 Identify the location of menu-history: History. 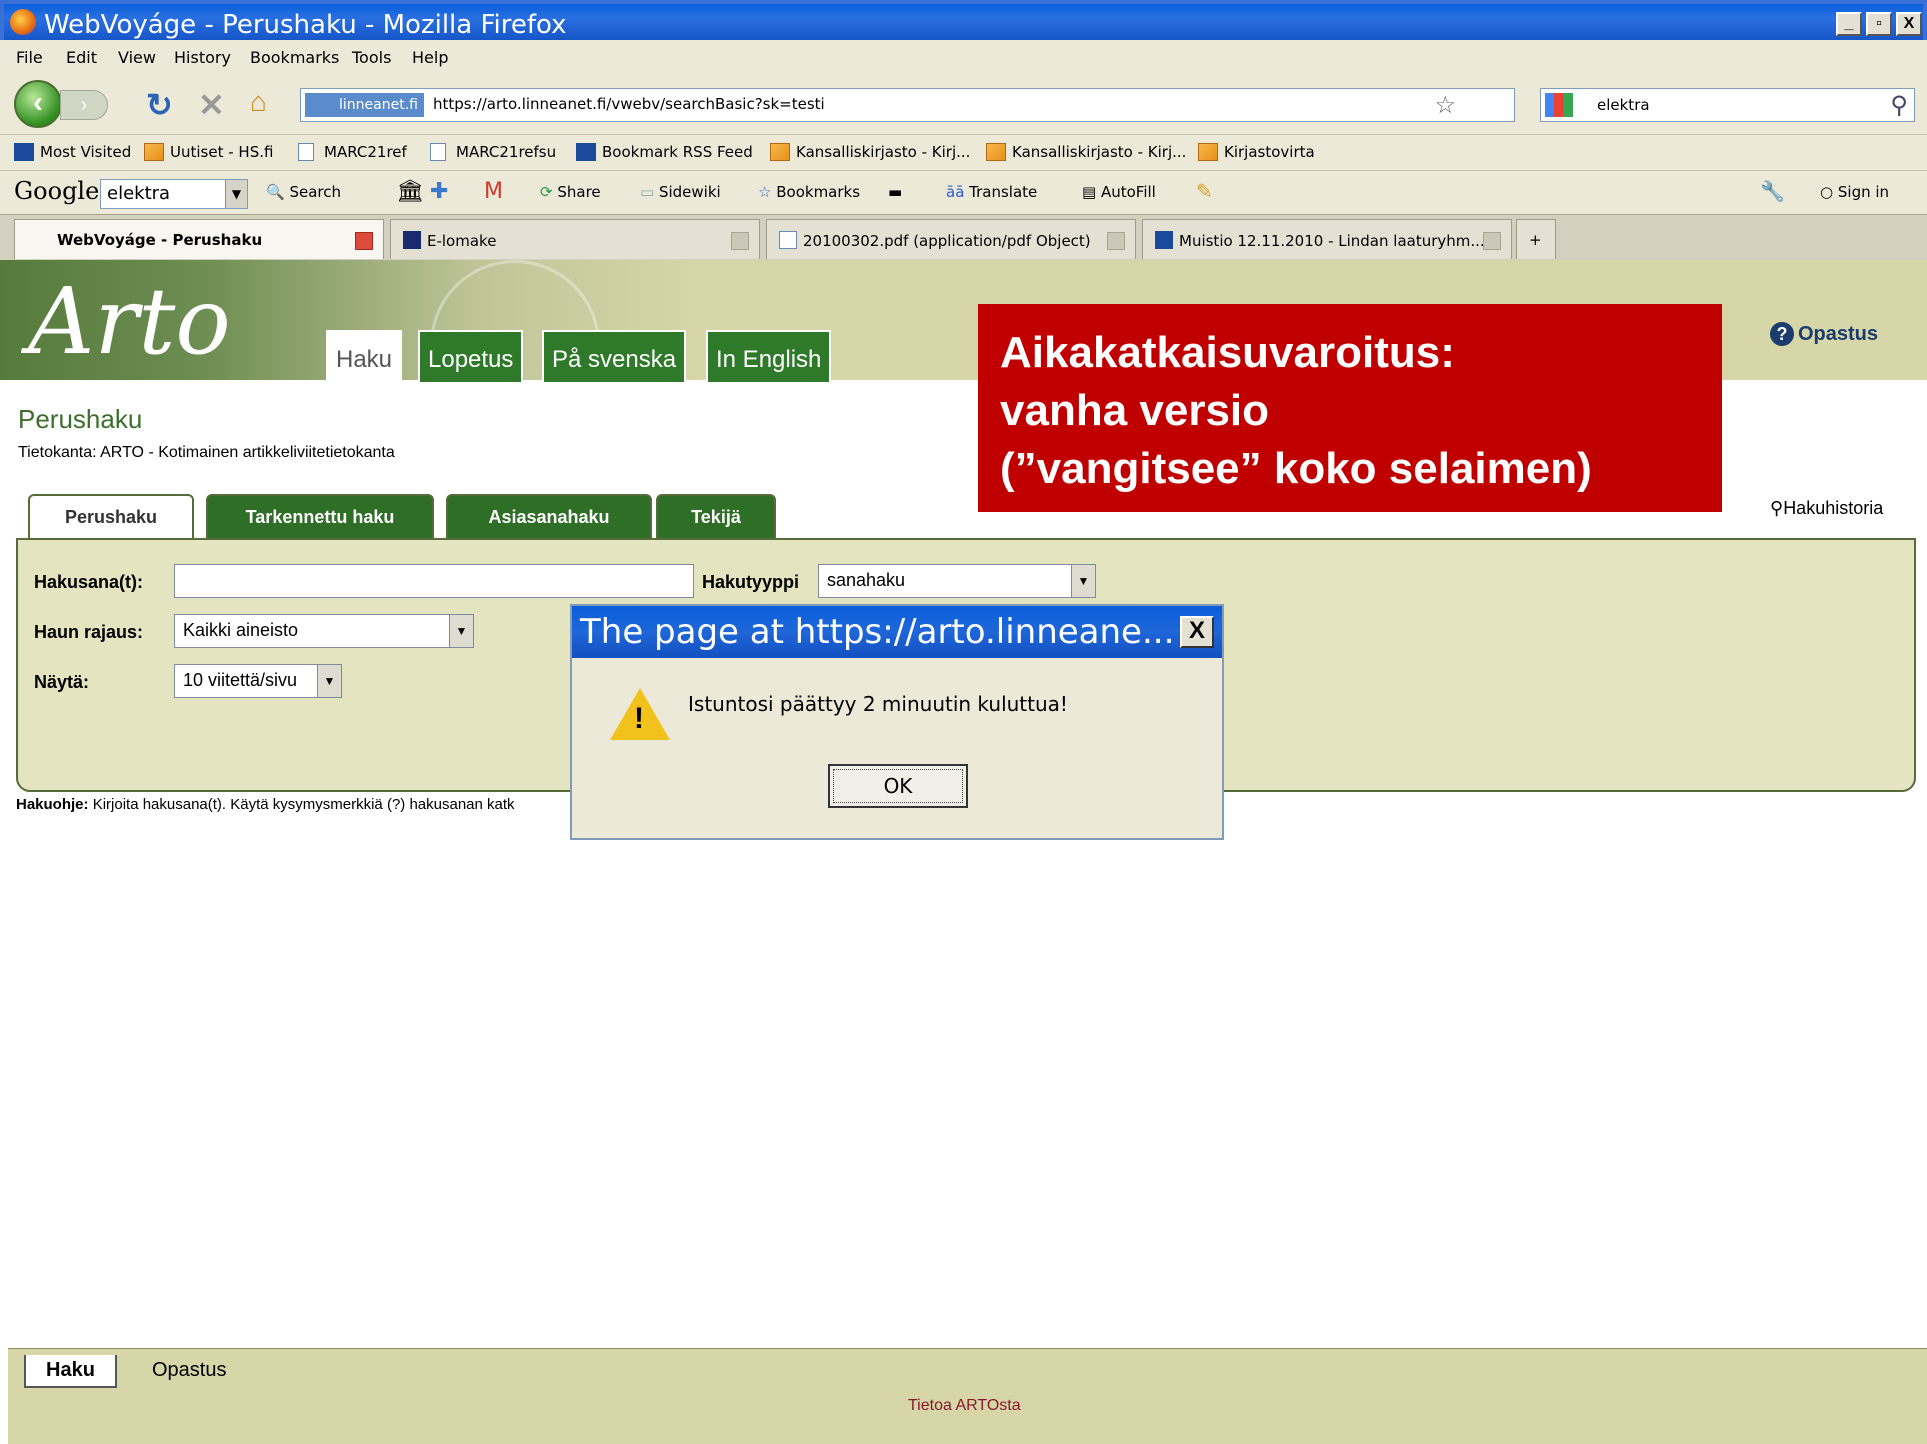
(202, 57).